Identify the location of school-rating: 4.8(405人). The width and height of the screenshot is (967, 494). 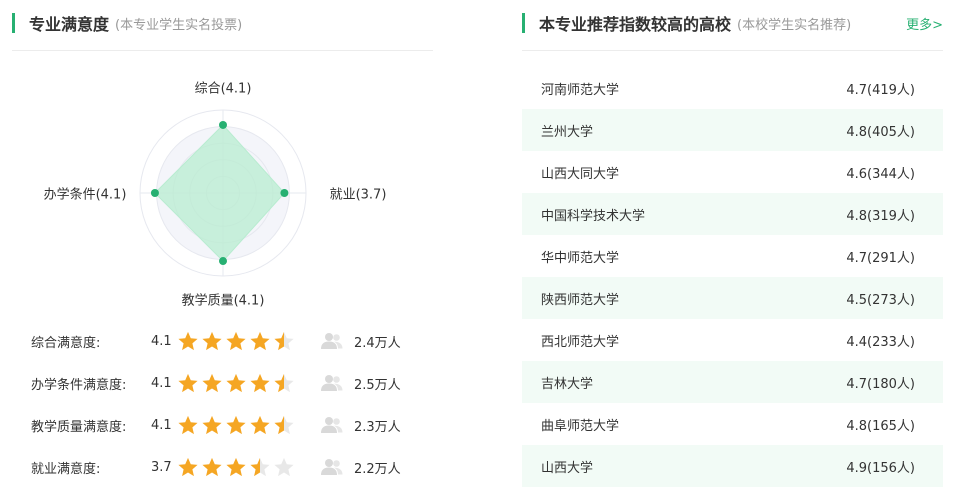
(880, 132).